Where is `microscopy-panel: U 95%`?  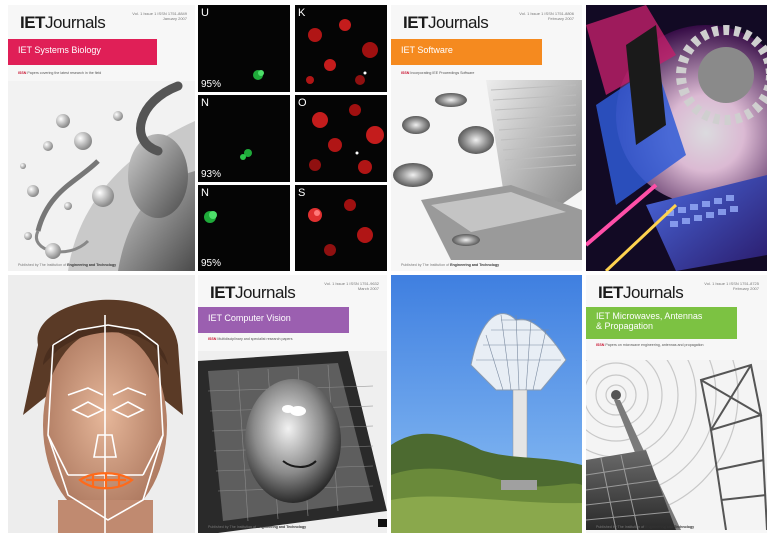
microscopy-panel: U 95% is located at coordinates (244, 48).